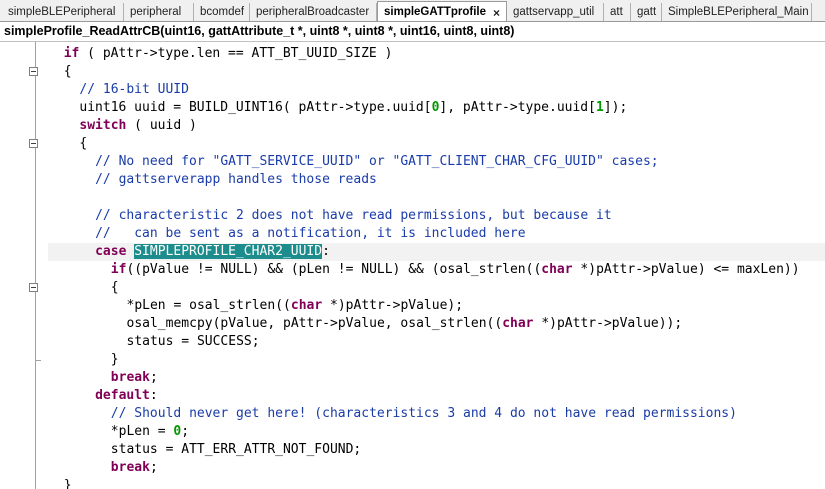  What do you see at coordinates (436, 252) in the screenshot?
I see `code-line: case SIMPLEPROFILE_CHAR2_UUID:` at bounding box center [436, 252].